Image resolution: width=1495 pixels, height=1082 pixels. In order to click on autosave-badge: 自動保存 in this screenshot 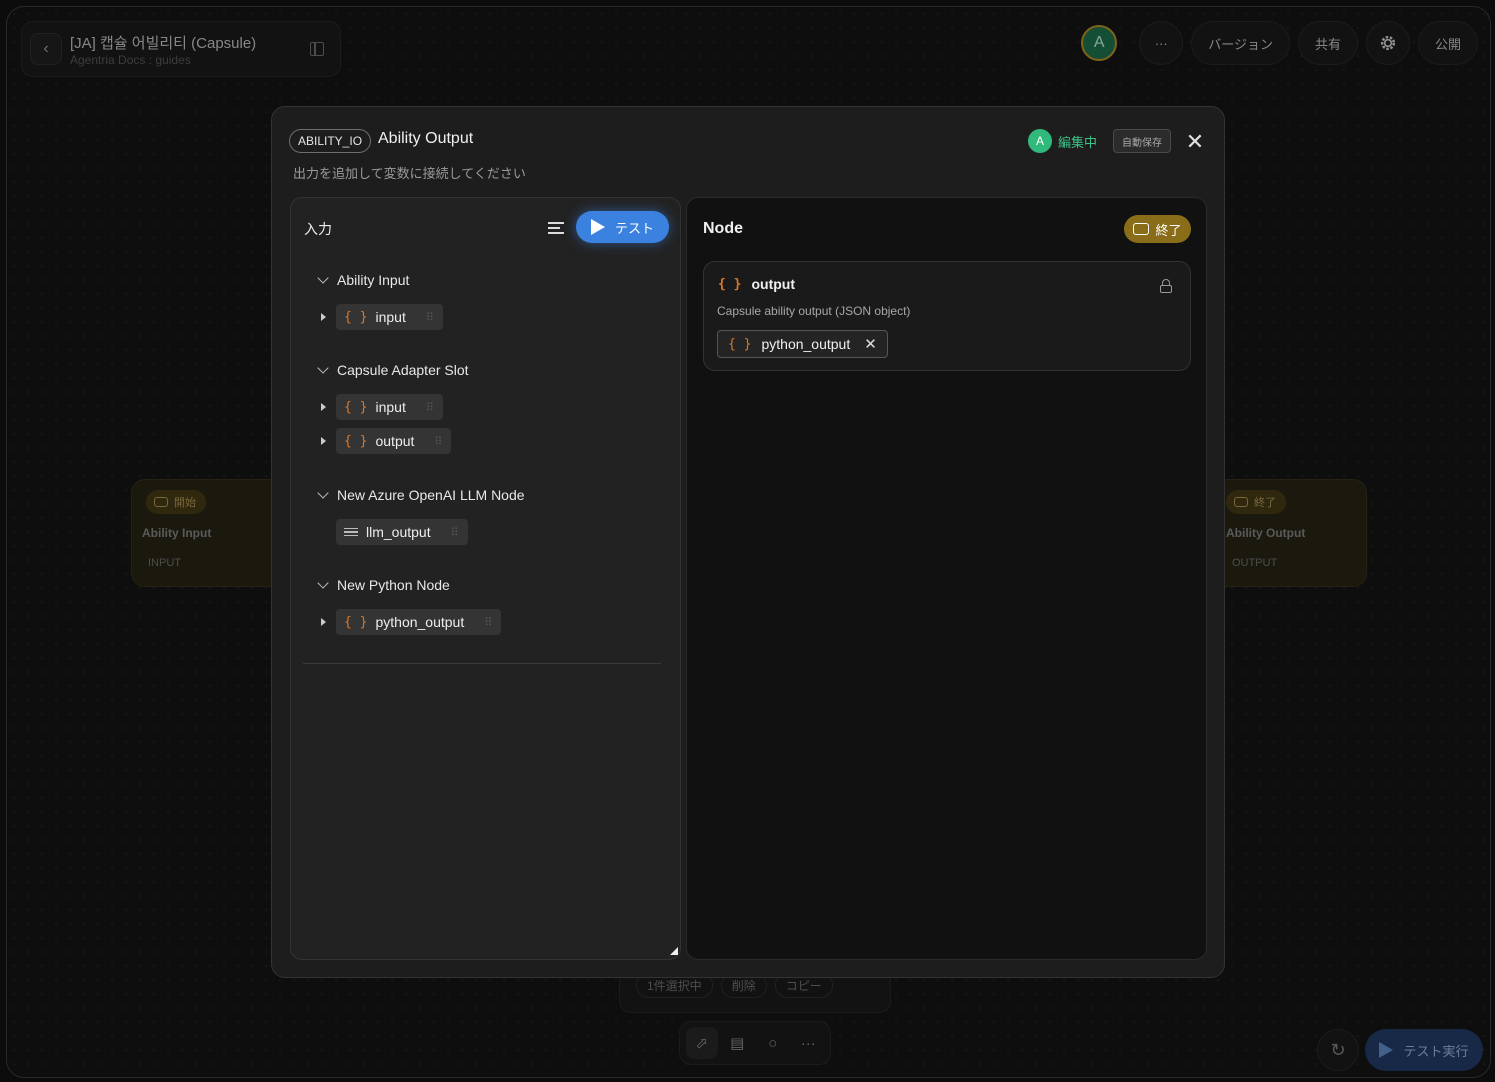, I will do `click(1142, 141)`.